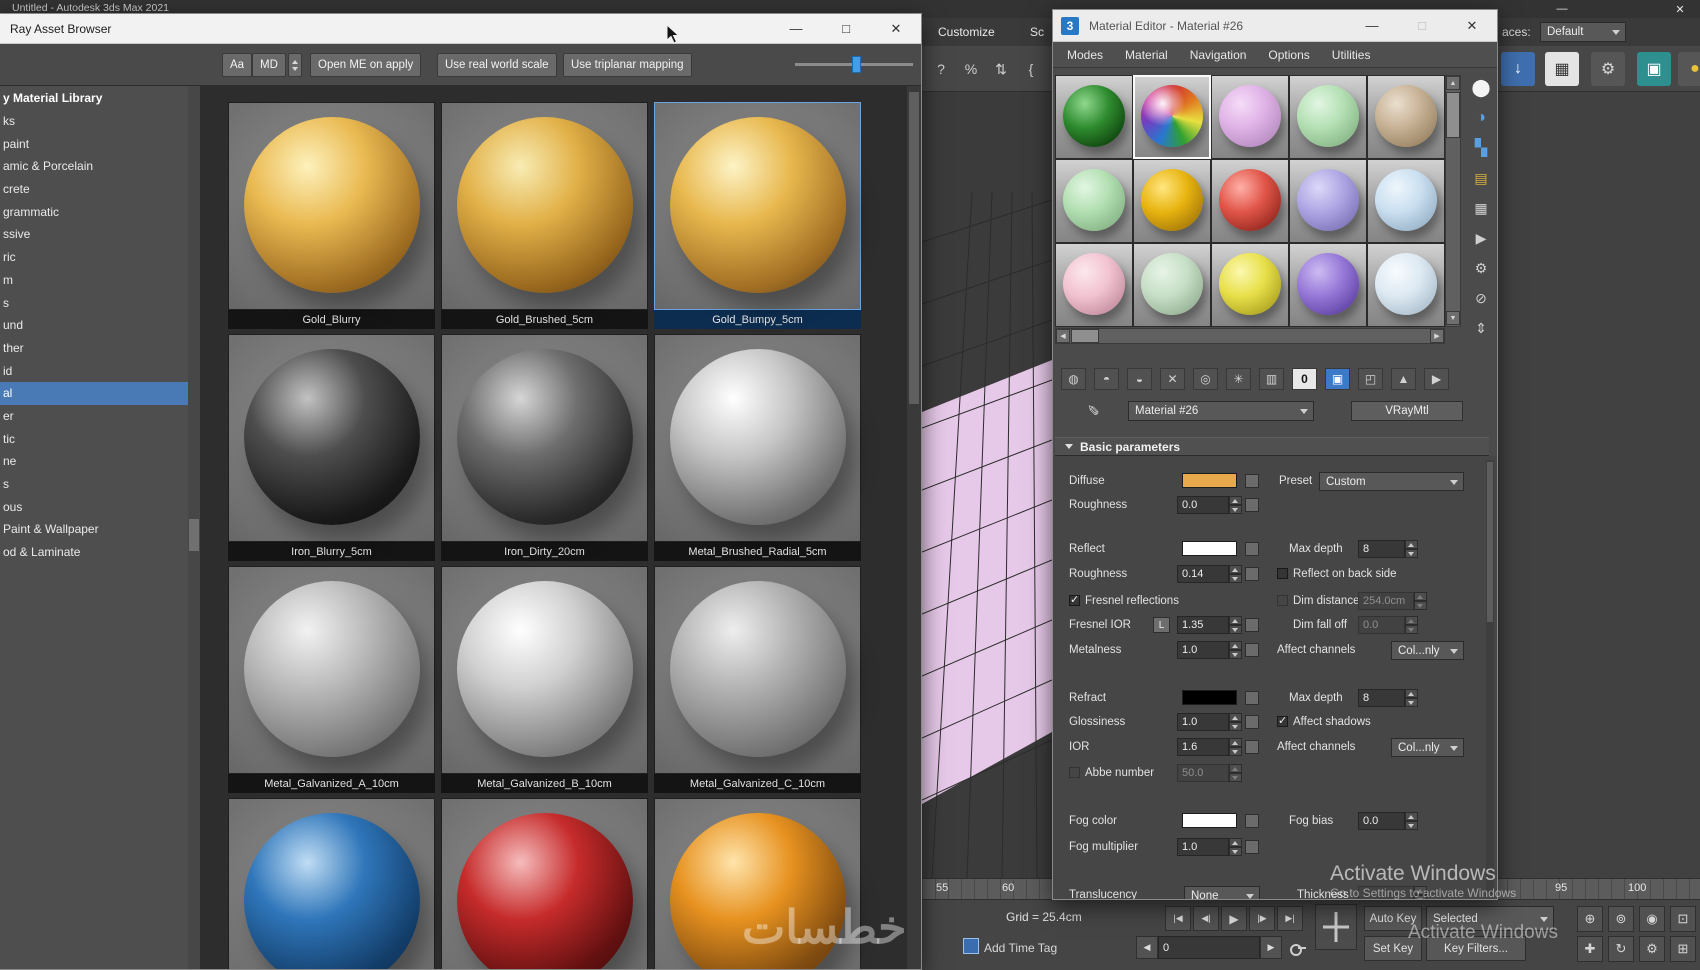 The height and width of the screenshot is (970, 1700). What do you see at coordinates (100, 257) in the screenshot?
I see `sidebar-item: ric` at bounding box center [100, 257].